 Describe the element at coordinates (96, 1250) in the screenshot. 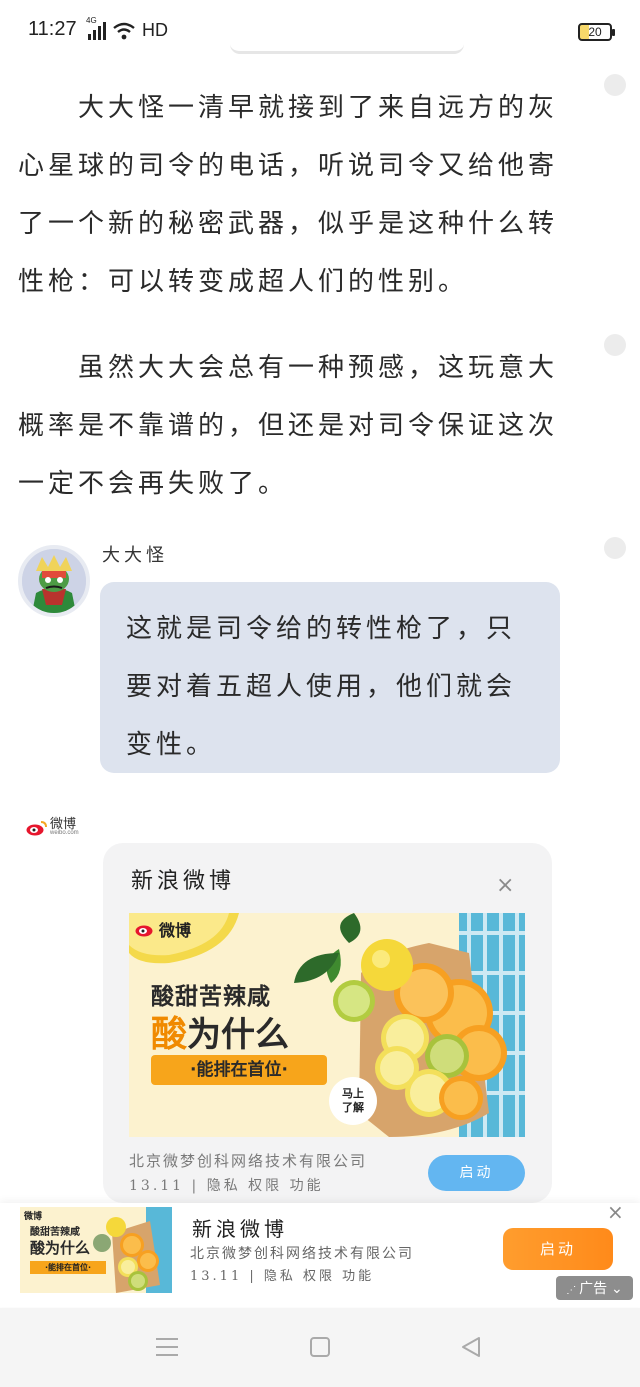

I see `banner-image: 微博 酸甜苦辣咸 酸为什么 ·能排在首位·` at that location.